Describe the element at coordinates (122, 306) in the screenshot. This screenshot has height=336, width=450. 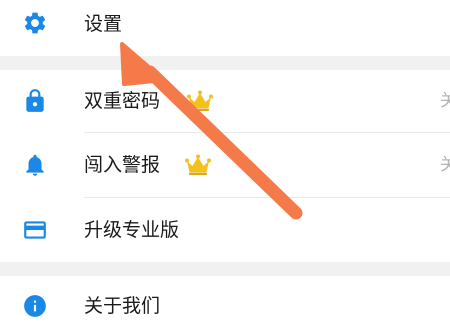
I see `about-label: 关于我们` at that location.